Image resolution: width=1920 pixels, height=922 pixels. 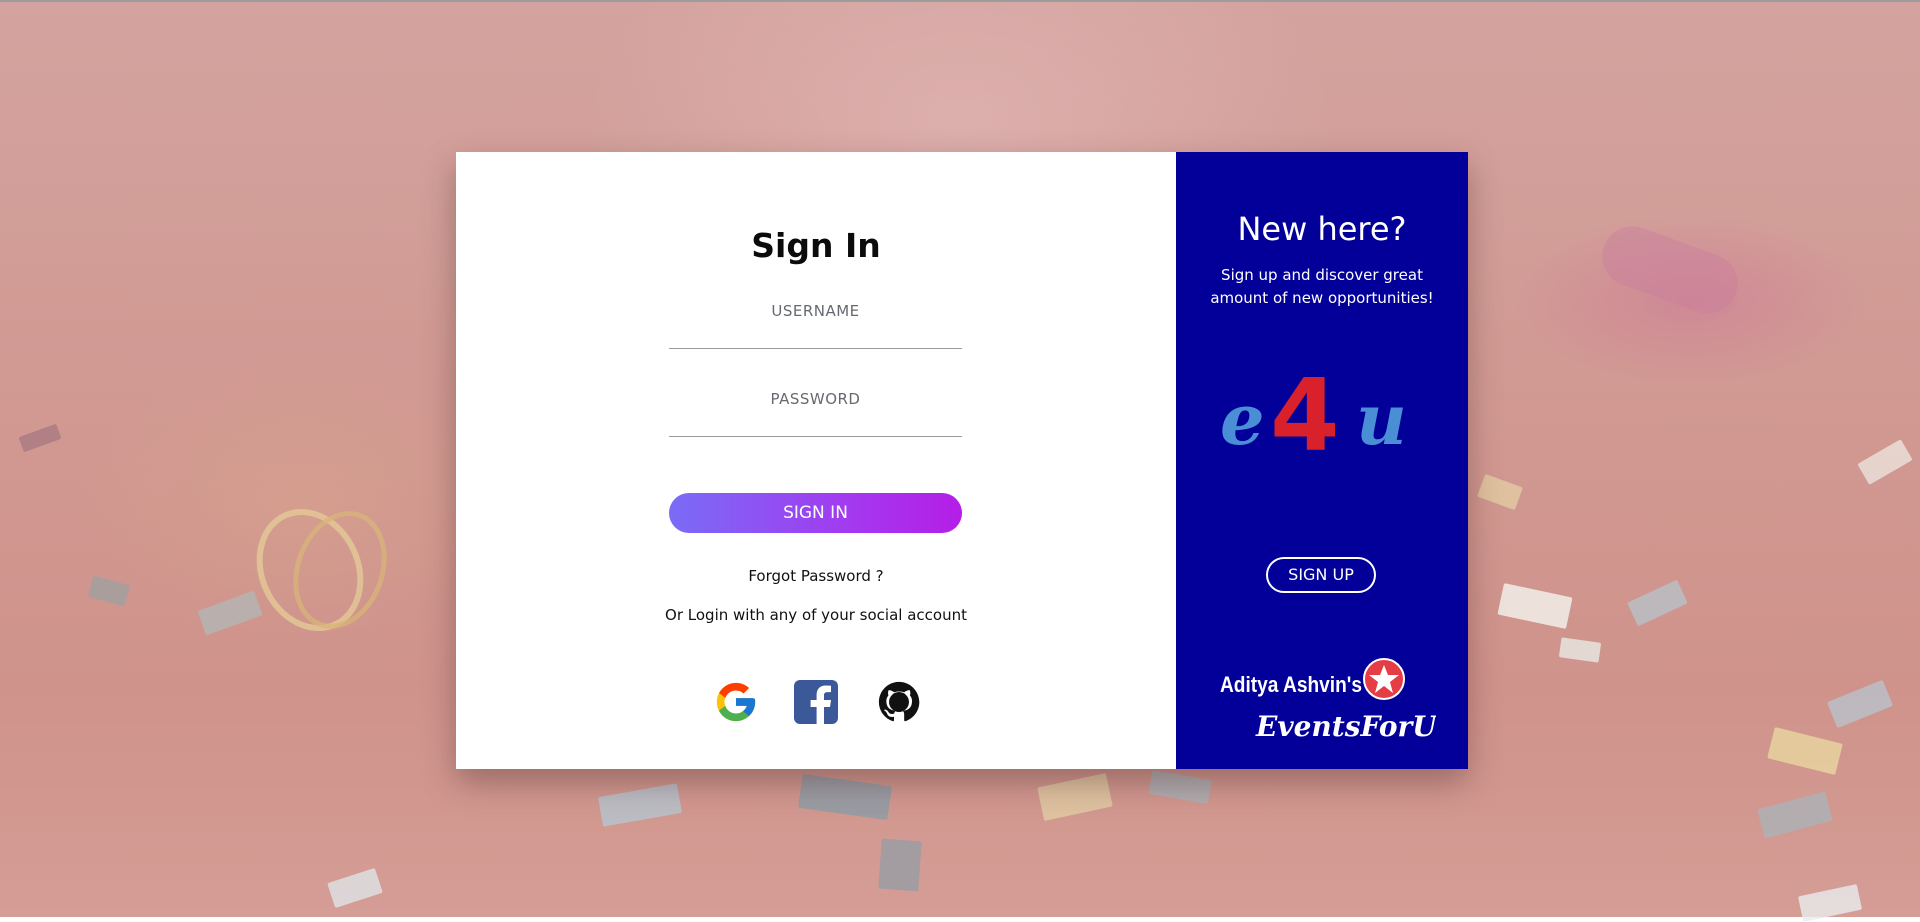 I want to click on social-login-icons, so click(x=816, y=703).